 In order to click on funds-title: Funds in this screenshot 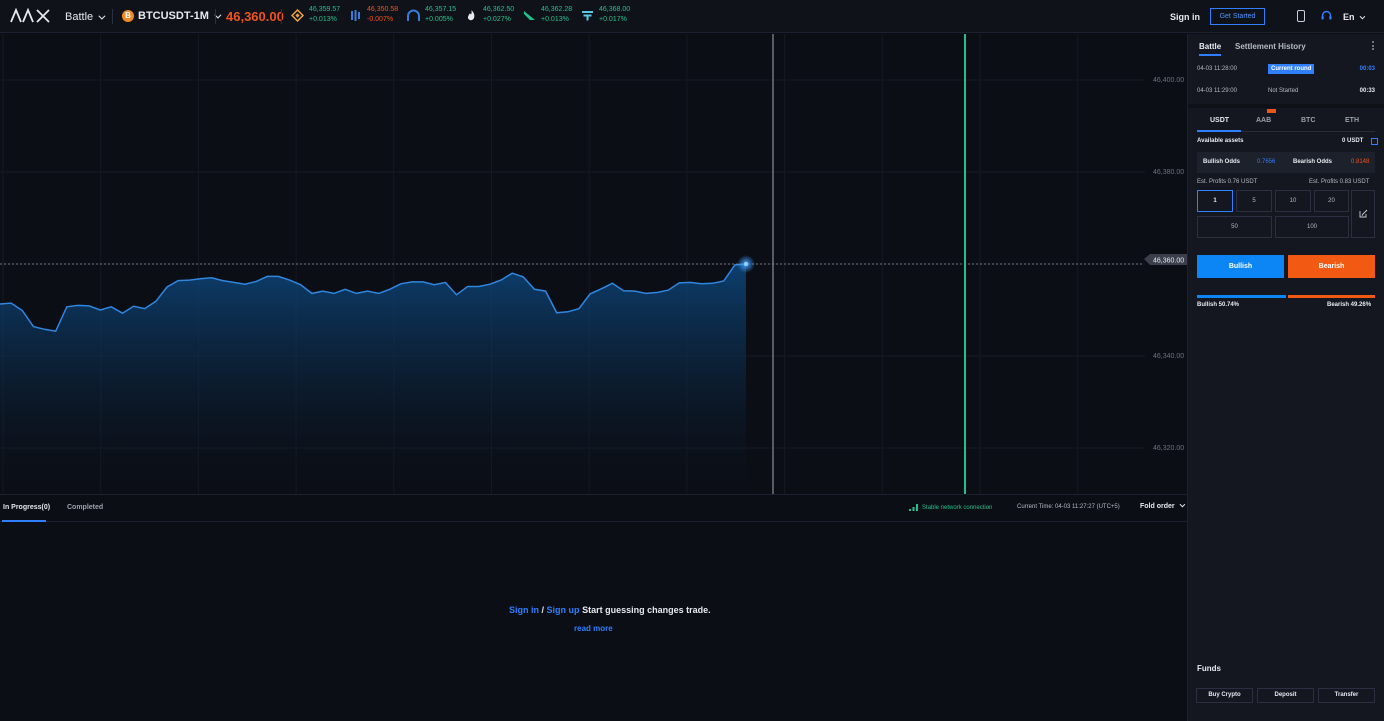, I will do `click(1209, 668)`.